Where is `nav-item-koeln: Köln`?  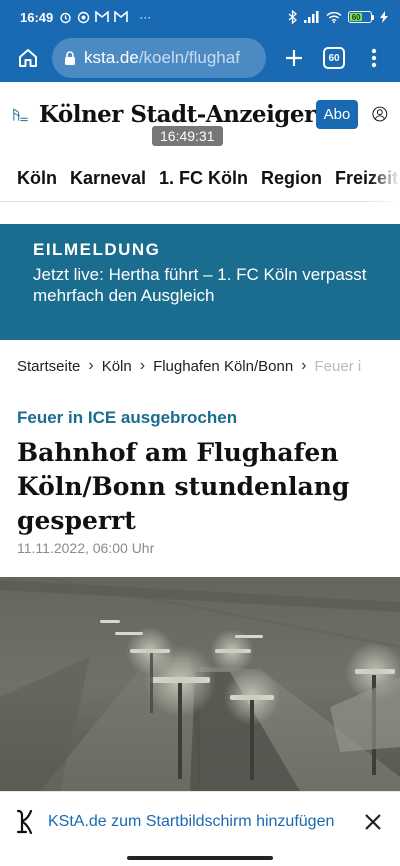 nav-item-koeln: Köln is located at coordinates (37, 178).